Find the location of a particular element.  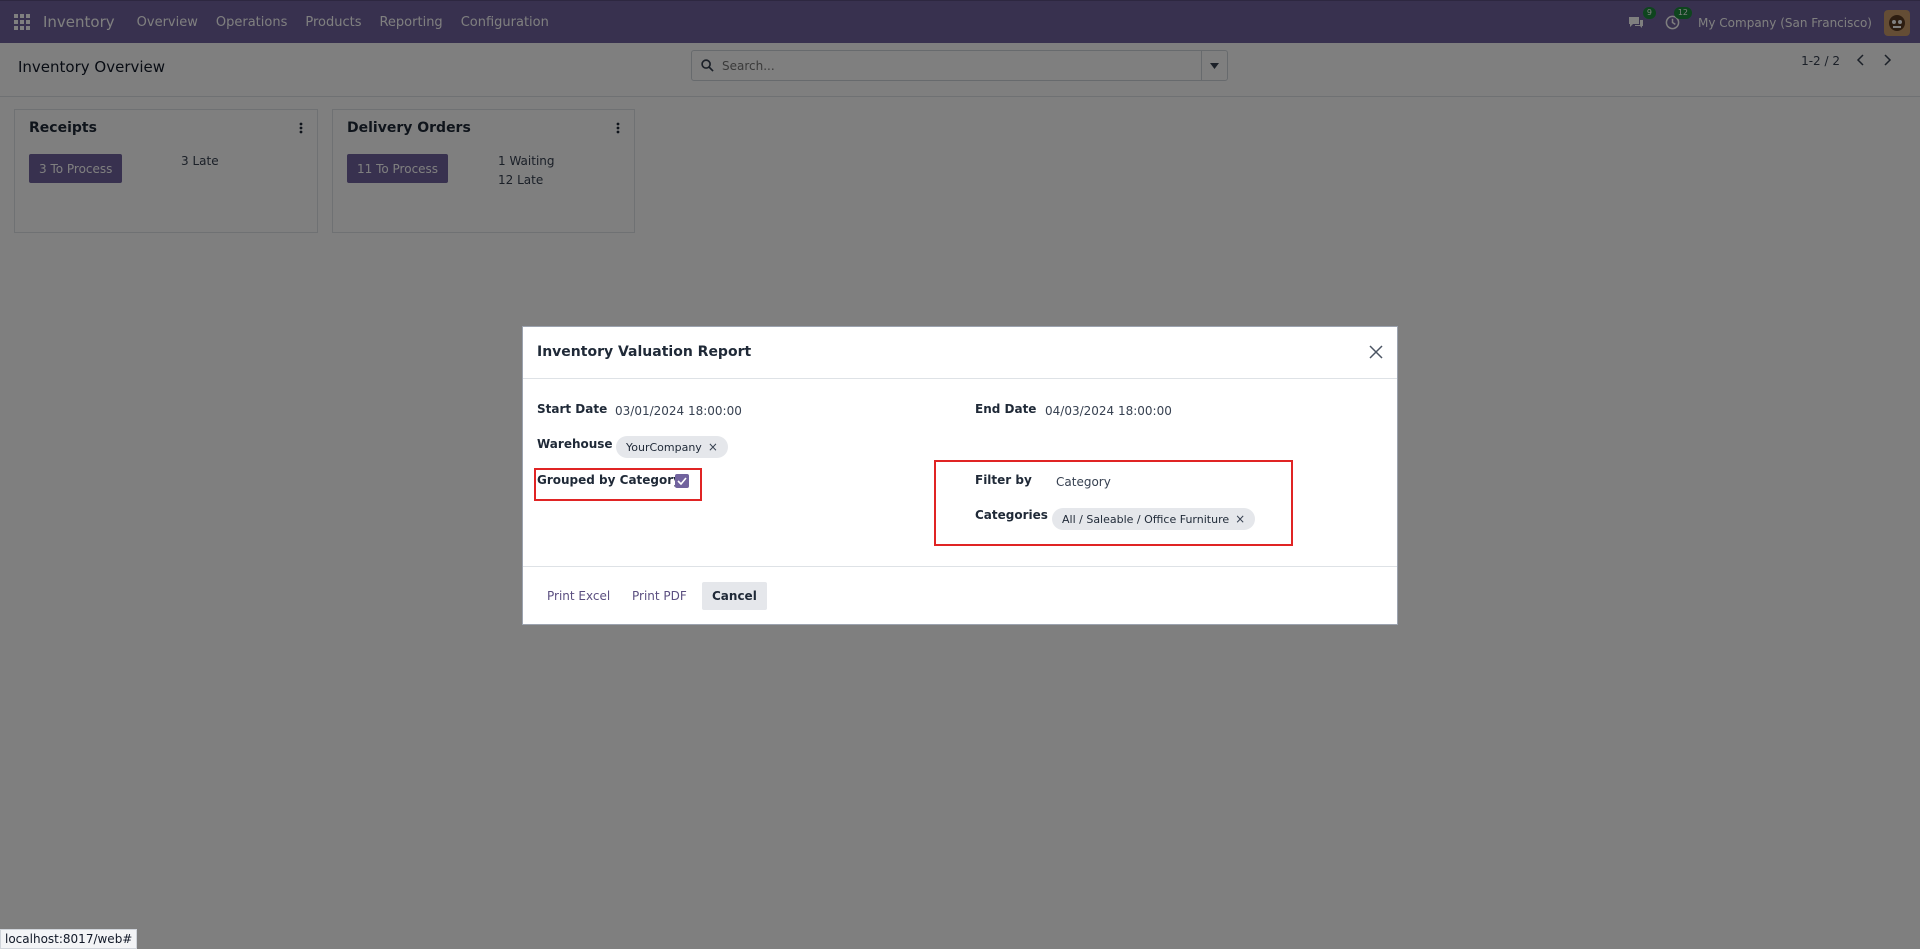

close-icon is located at coordinates (1376, 352).